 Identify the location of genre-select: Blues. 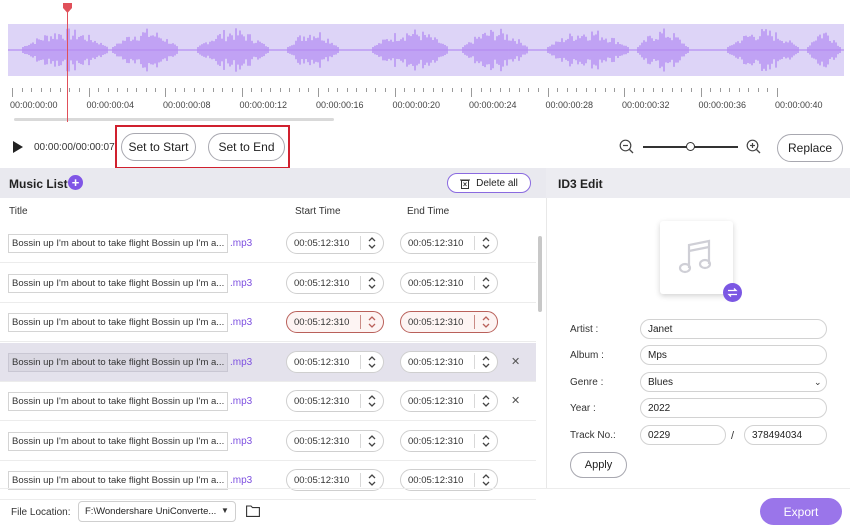
(733, 382).